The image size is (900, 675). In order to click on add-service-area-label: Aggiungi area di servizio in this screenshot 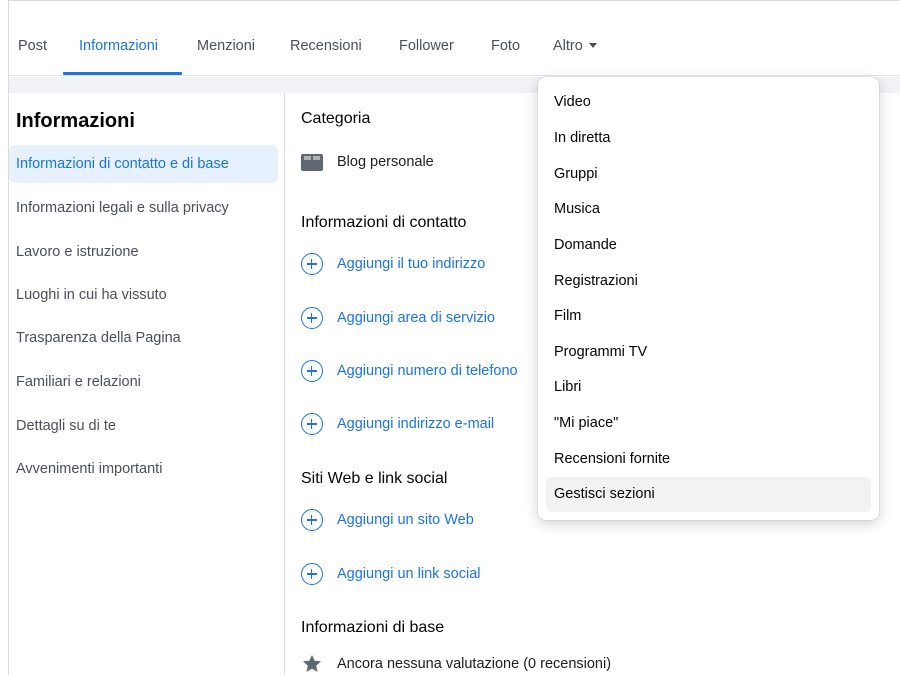, I will do `click(416, 318)`.